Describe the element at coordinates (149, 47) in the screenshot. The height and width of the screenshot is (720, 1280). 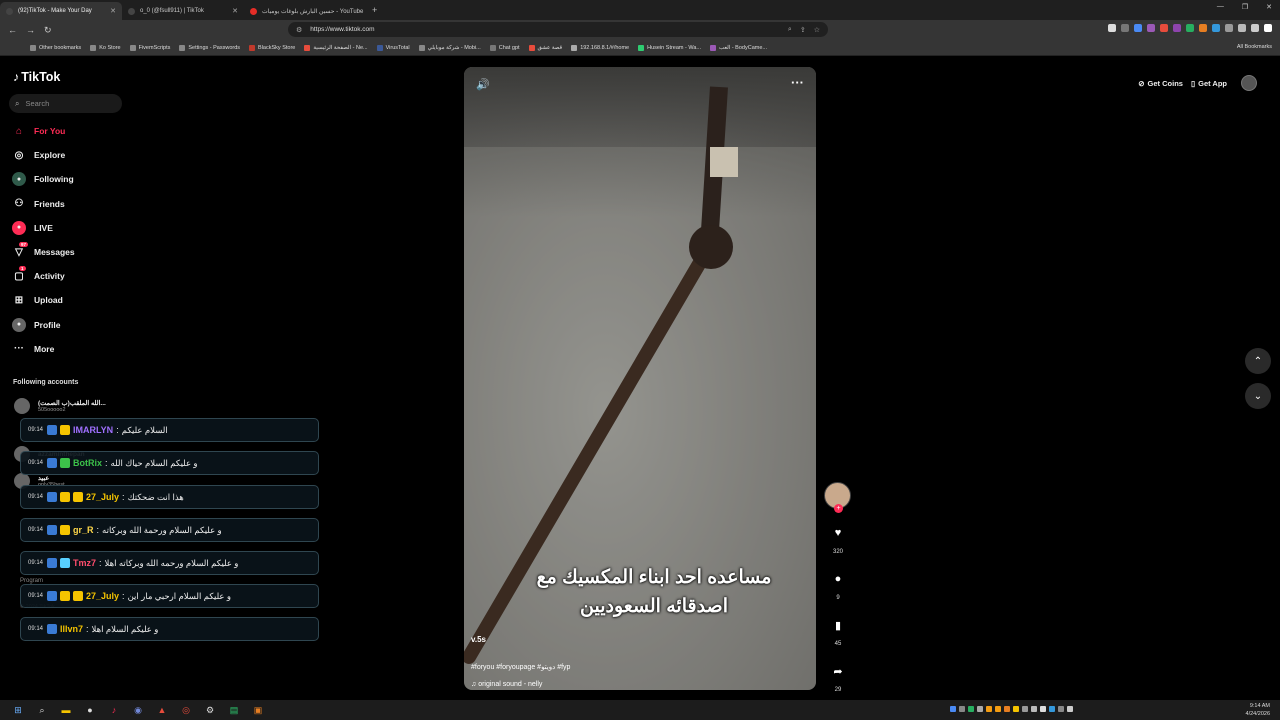
I see `bookmark-item: FivemScripts` at that location.